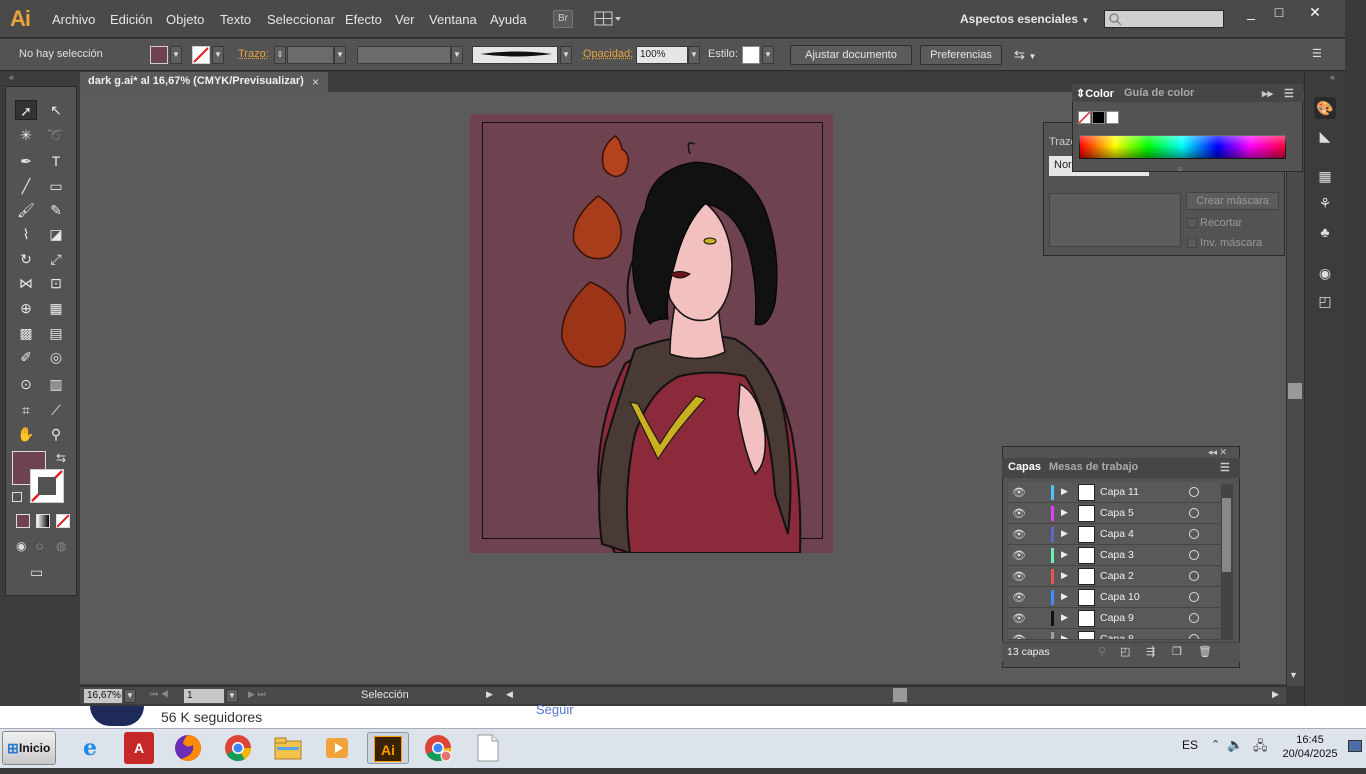  I want to click on artboard-number-field: 1, so click(204, 696).